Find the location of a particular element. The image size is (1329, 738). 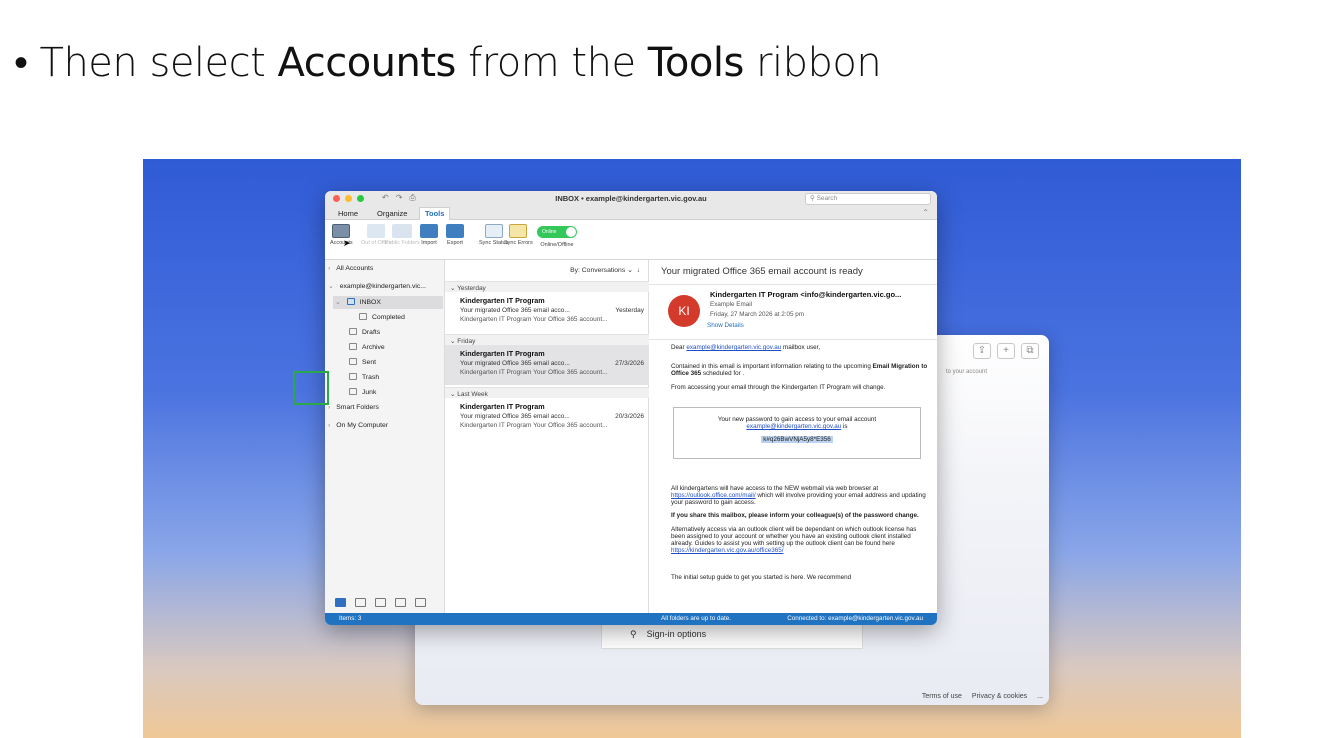

message-date: Yesterday is located at coordinates (629, 310).